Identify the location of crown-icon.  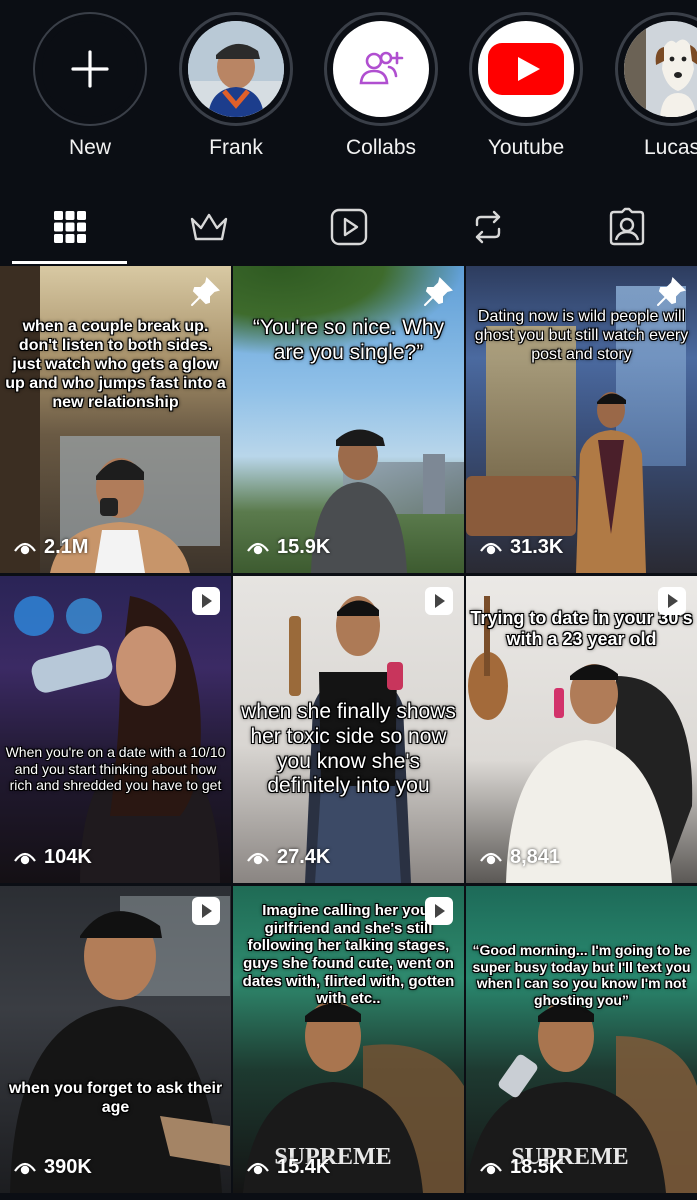
(209, 227).